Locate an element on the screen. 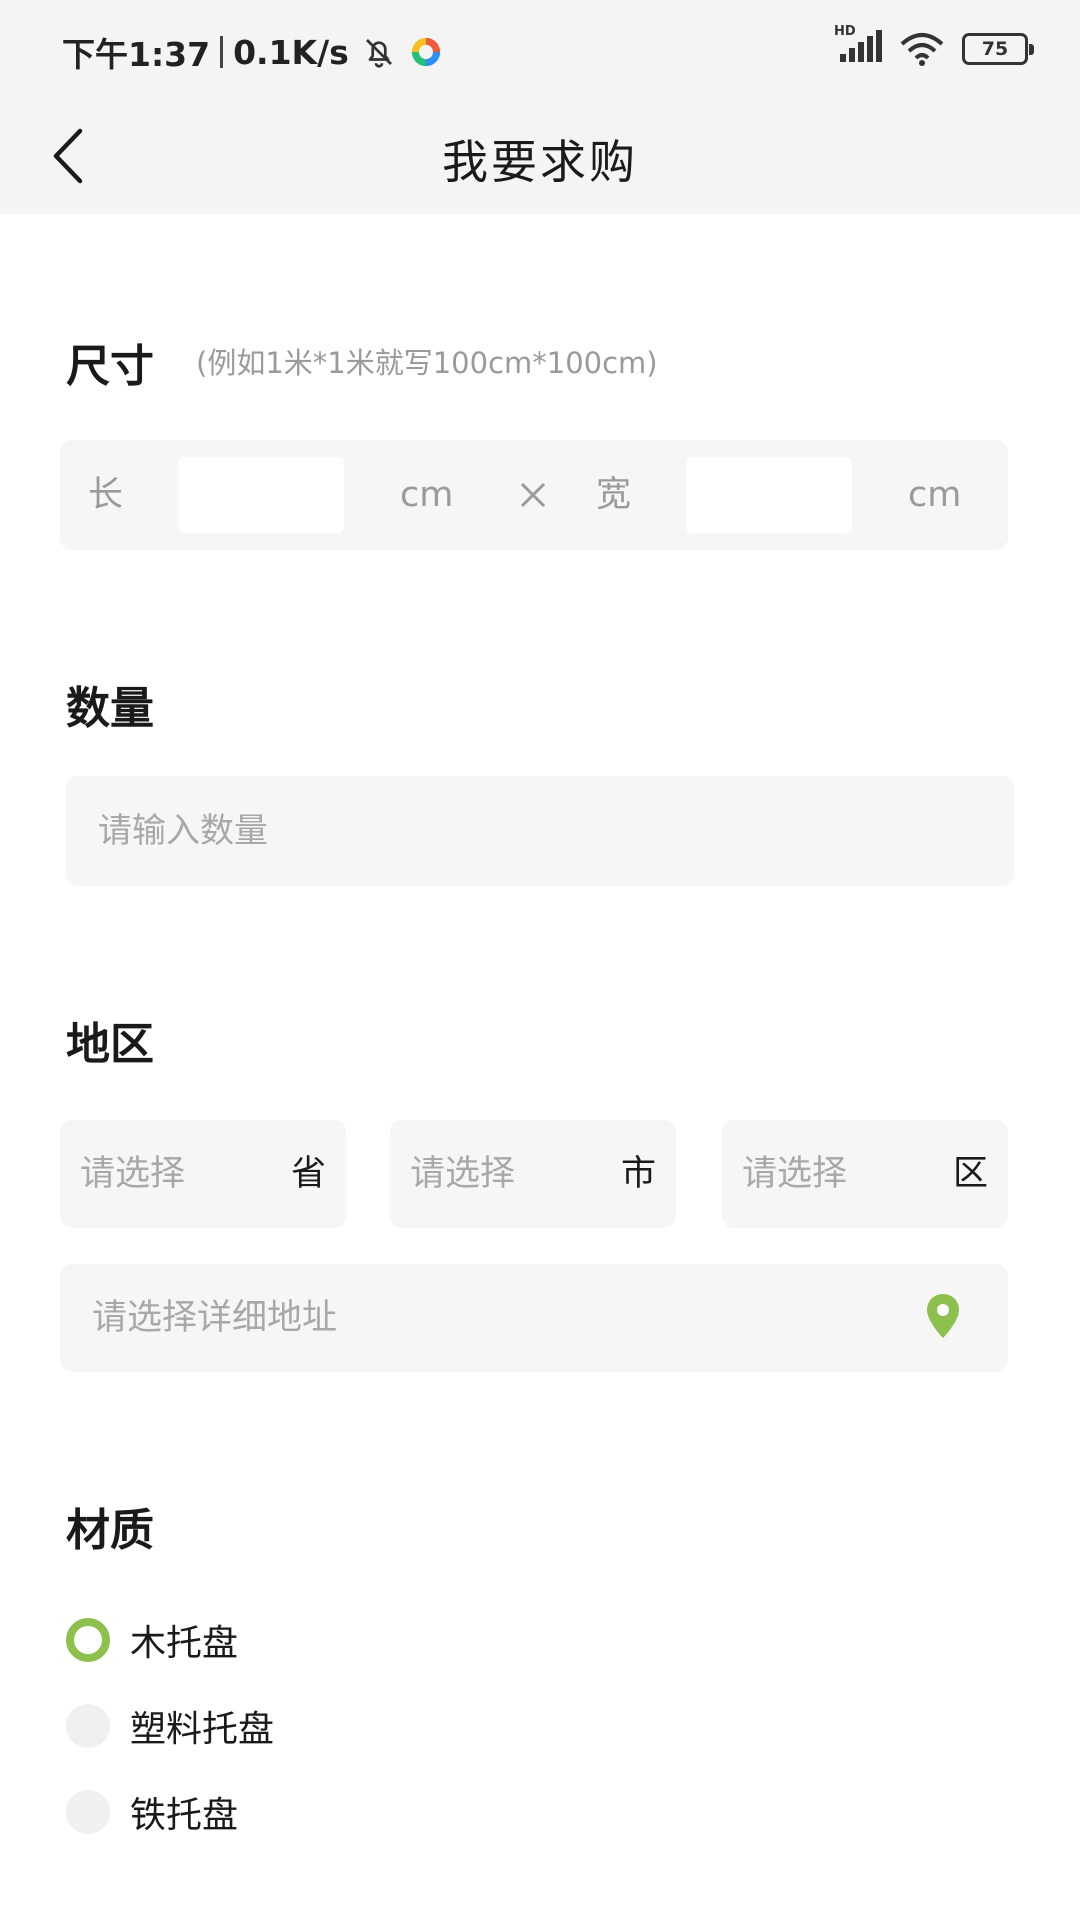 The width and height of the screenshot is (1080, 1920). width-label: 宽 is located at coordinates (614, 495).